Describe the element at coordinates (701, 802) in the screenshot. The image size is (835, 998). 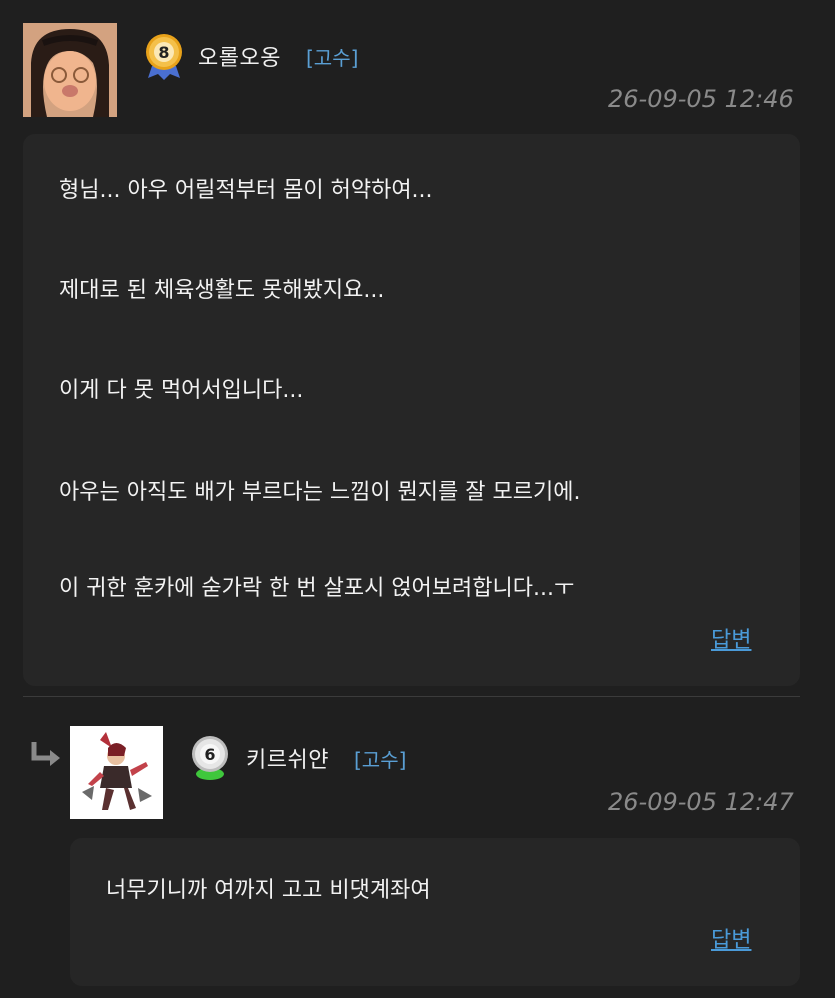
I see `timestamp: 26-09-05 12:47` at that location.